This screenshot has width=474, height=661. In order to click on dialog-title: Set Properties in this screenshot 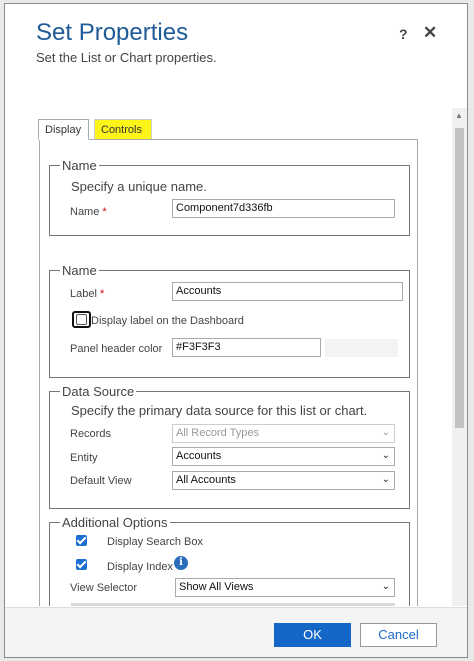, I will do `click(112, 32)`.